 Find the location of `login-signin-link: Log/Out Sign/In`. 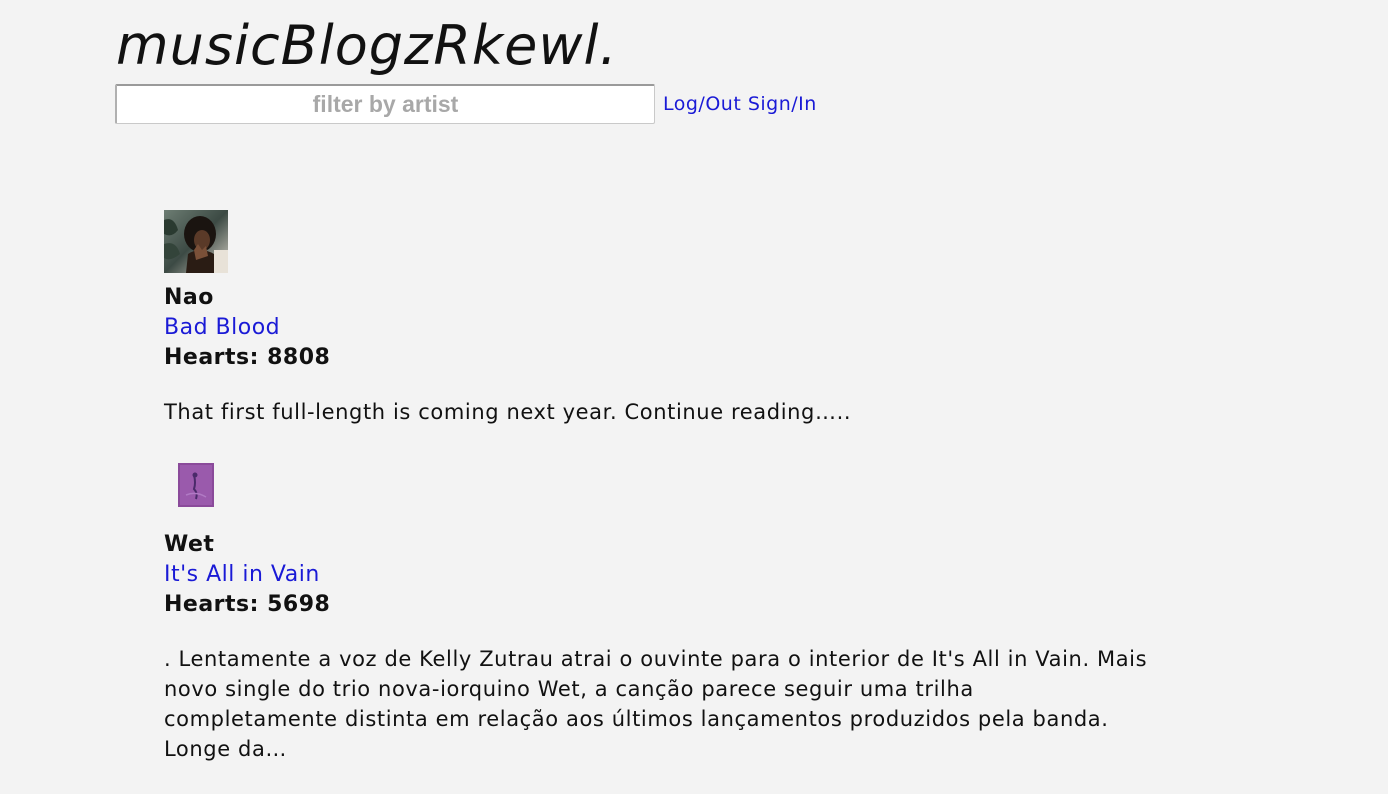

login-signin-link: Log/Out Sign/In is located at coordinates (740, 104).